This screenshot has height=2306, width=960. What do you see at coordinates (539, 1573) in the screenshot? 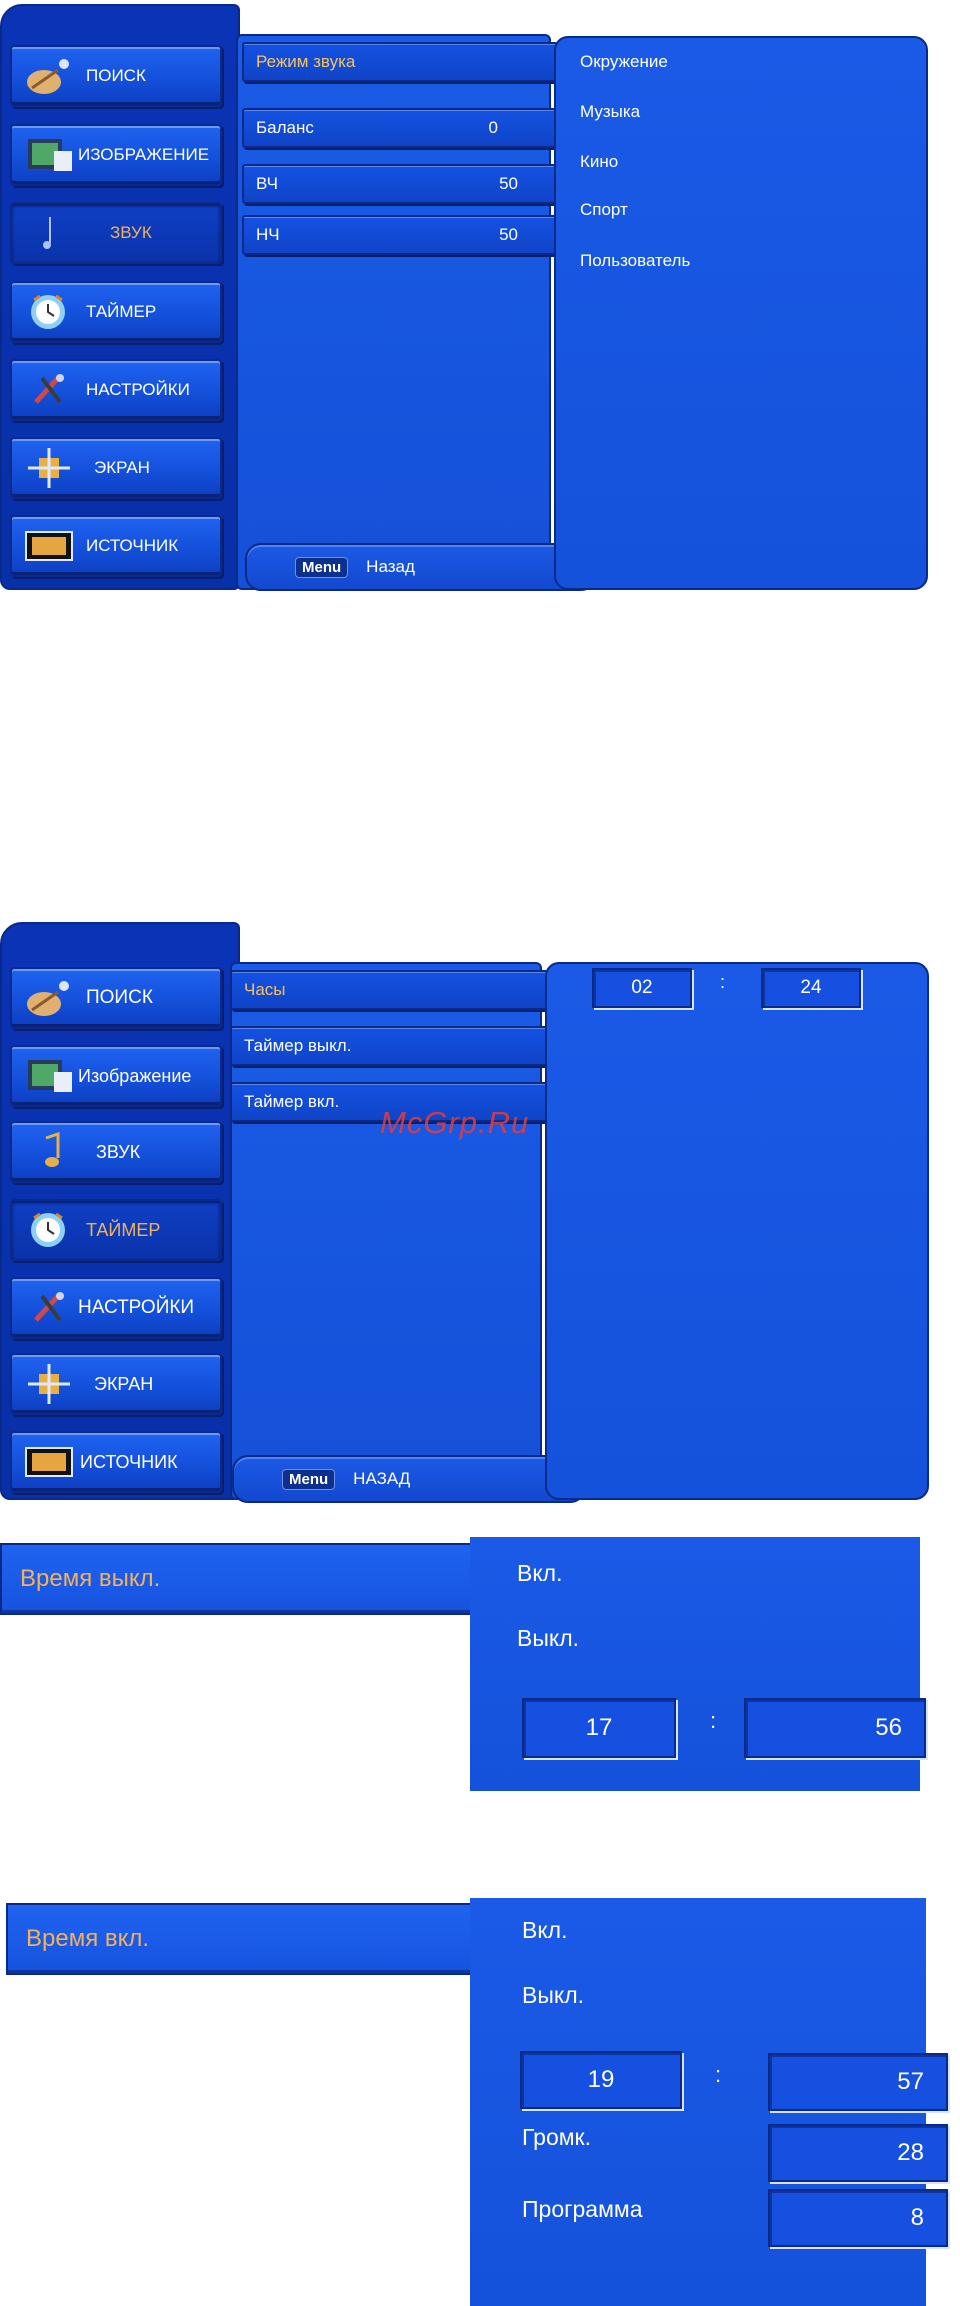
I see `off-timer-on-option: Вкл.` at bounding box center [539, 1573].